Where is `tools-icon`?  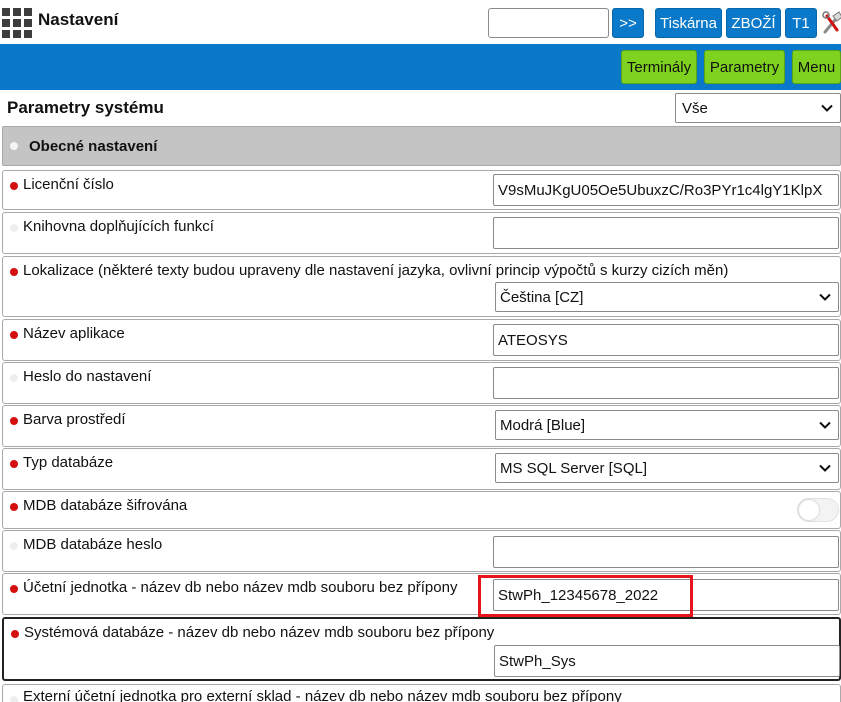 tools-icon is located at coordinates (831, 23).